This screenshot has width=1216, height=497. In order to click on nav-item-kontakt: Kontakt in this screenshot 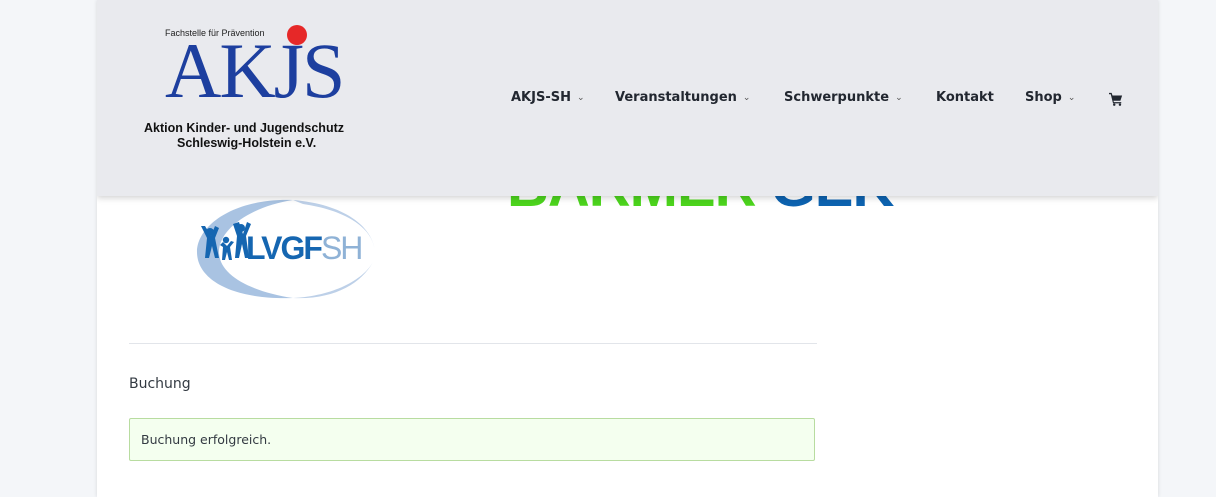, I will do `click(965, 97)`.